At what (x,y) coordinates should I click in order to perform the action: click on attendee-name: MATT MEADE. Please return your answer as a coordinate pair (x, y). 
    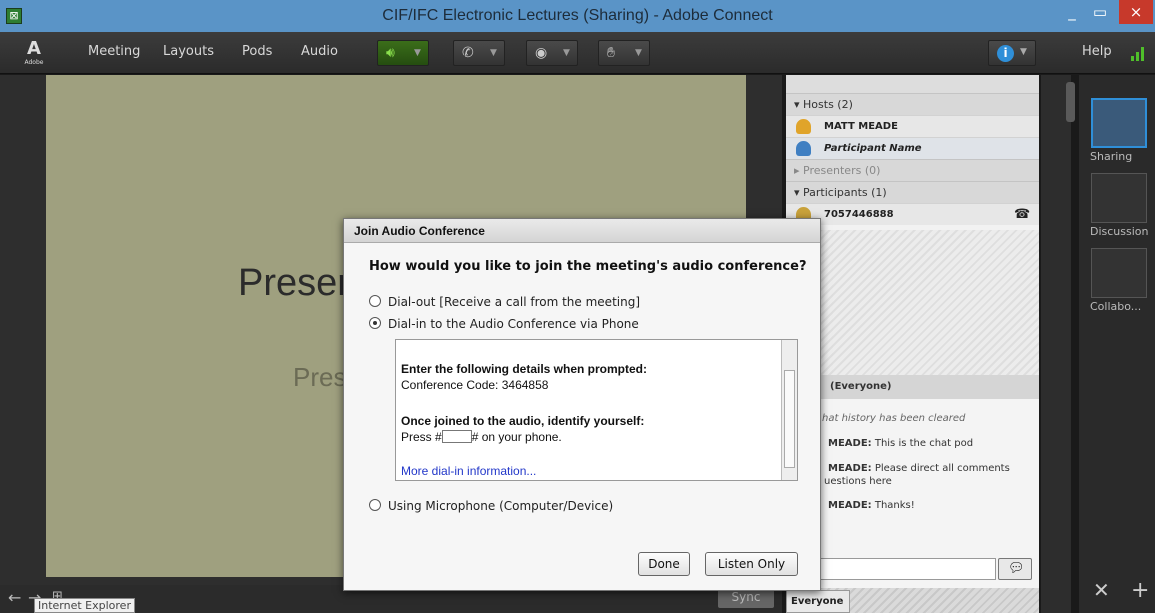
    Looking at the image, I should click on (861, 126).